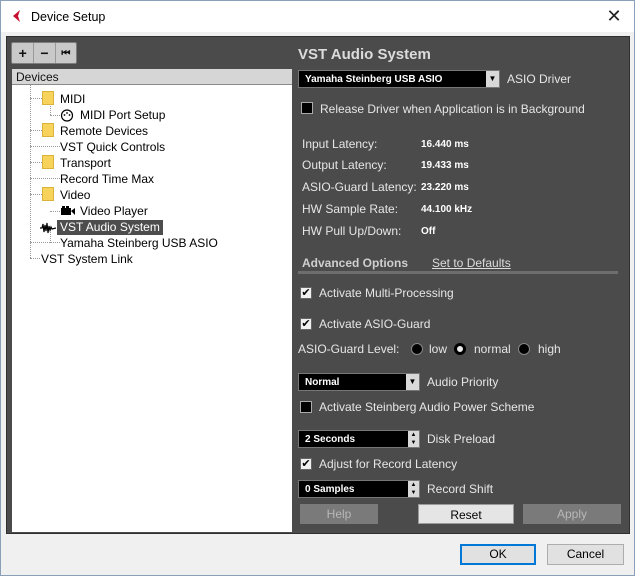 This screenshot has height=576, width=635. What do you see at coordinates (67, 115) in the screenshot?
I see `midi-port-icon` at bounding box center [67, 115].